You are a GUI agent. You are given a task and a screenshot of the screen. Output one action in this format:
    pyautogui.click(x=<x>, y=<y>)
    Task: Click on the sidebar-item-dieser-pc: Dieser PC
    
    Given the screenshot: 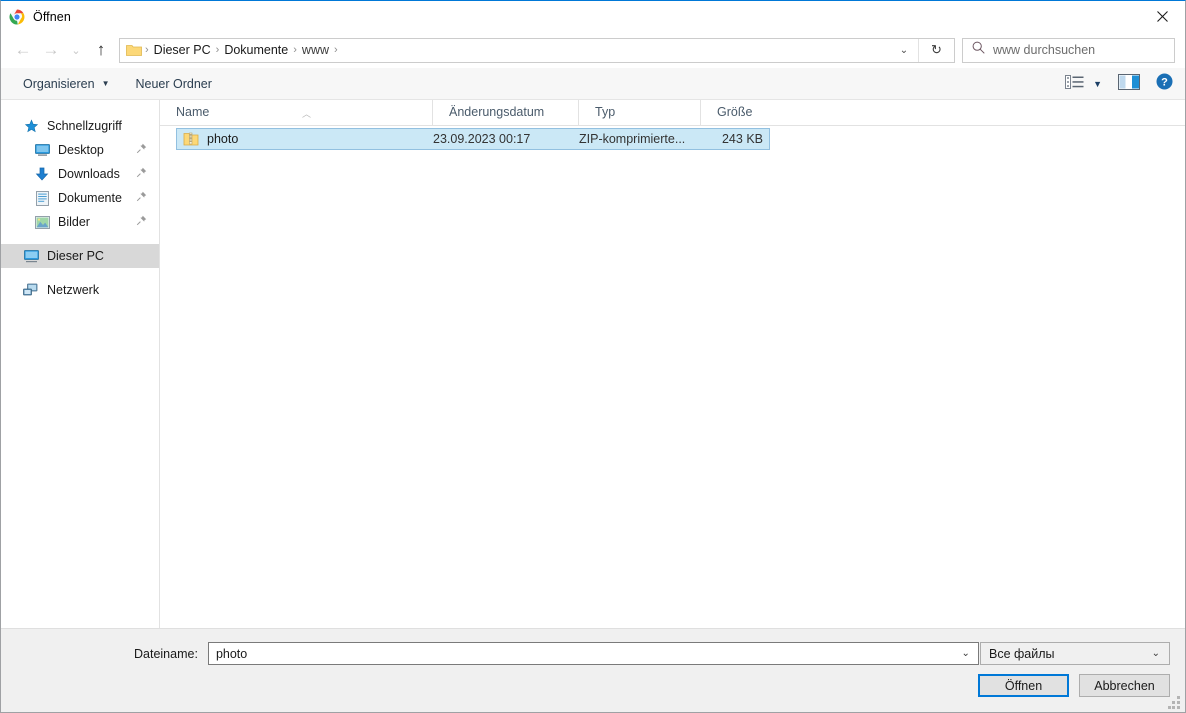 What is the action you would take?
    pyautogui.click(x=80, y=256)
    